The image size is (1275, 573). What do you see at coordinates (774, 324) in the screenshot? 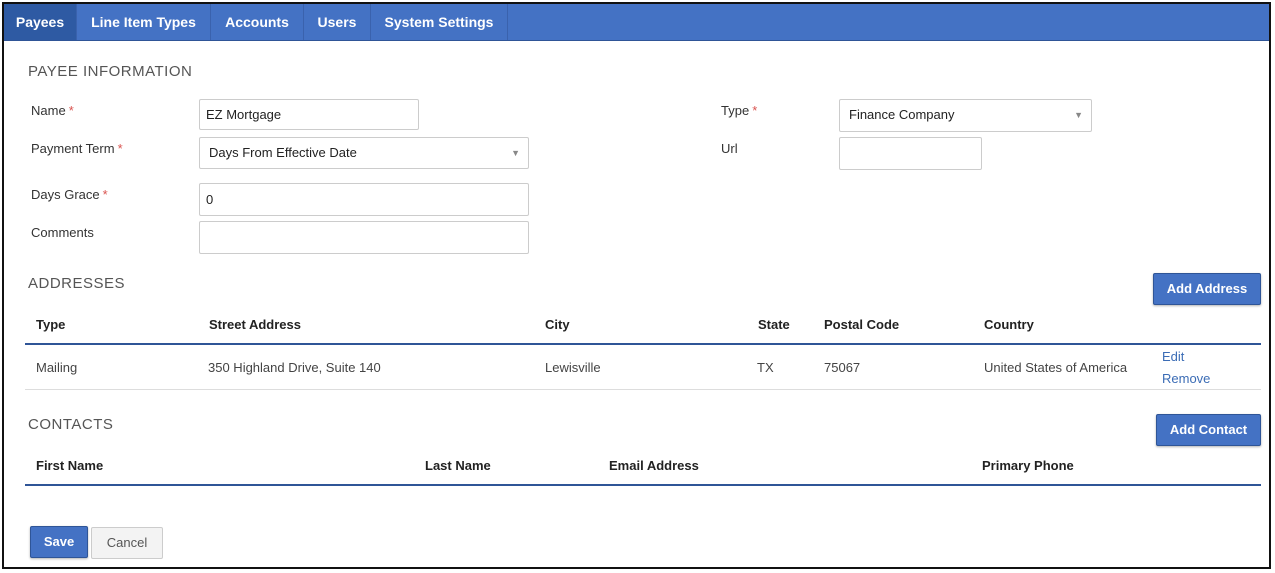
I see `address-col-state: State` at bounding box center [774, 324].